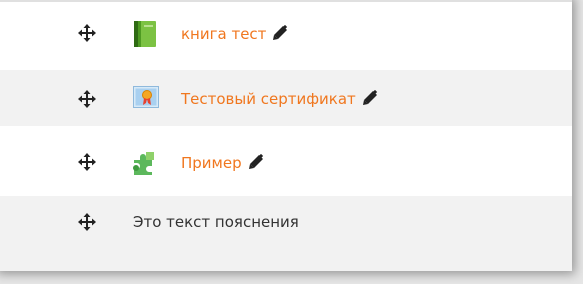 Image resolution: width=583 pixels, height=284 pixels. I want to click on activity-link-book: книга тест, so click(234, 34).